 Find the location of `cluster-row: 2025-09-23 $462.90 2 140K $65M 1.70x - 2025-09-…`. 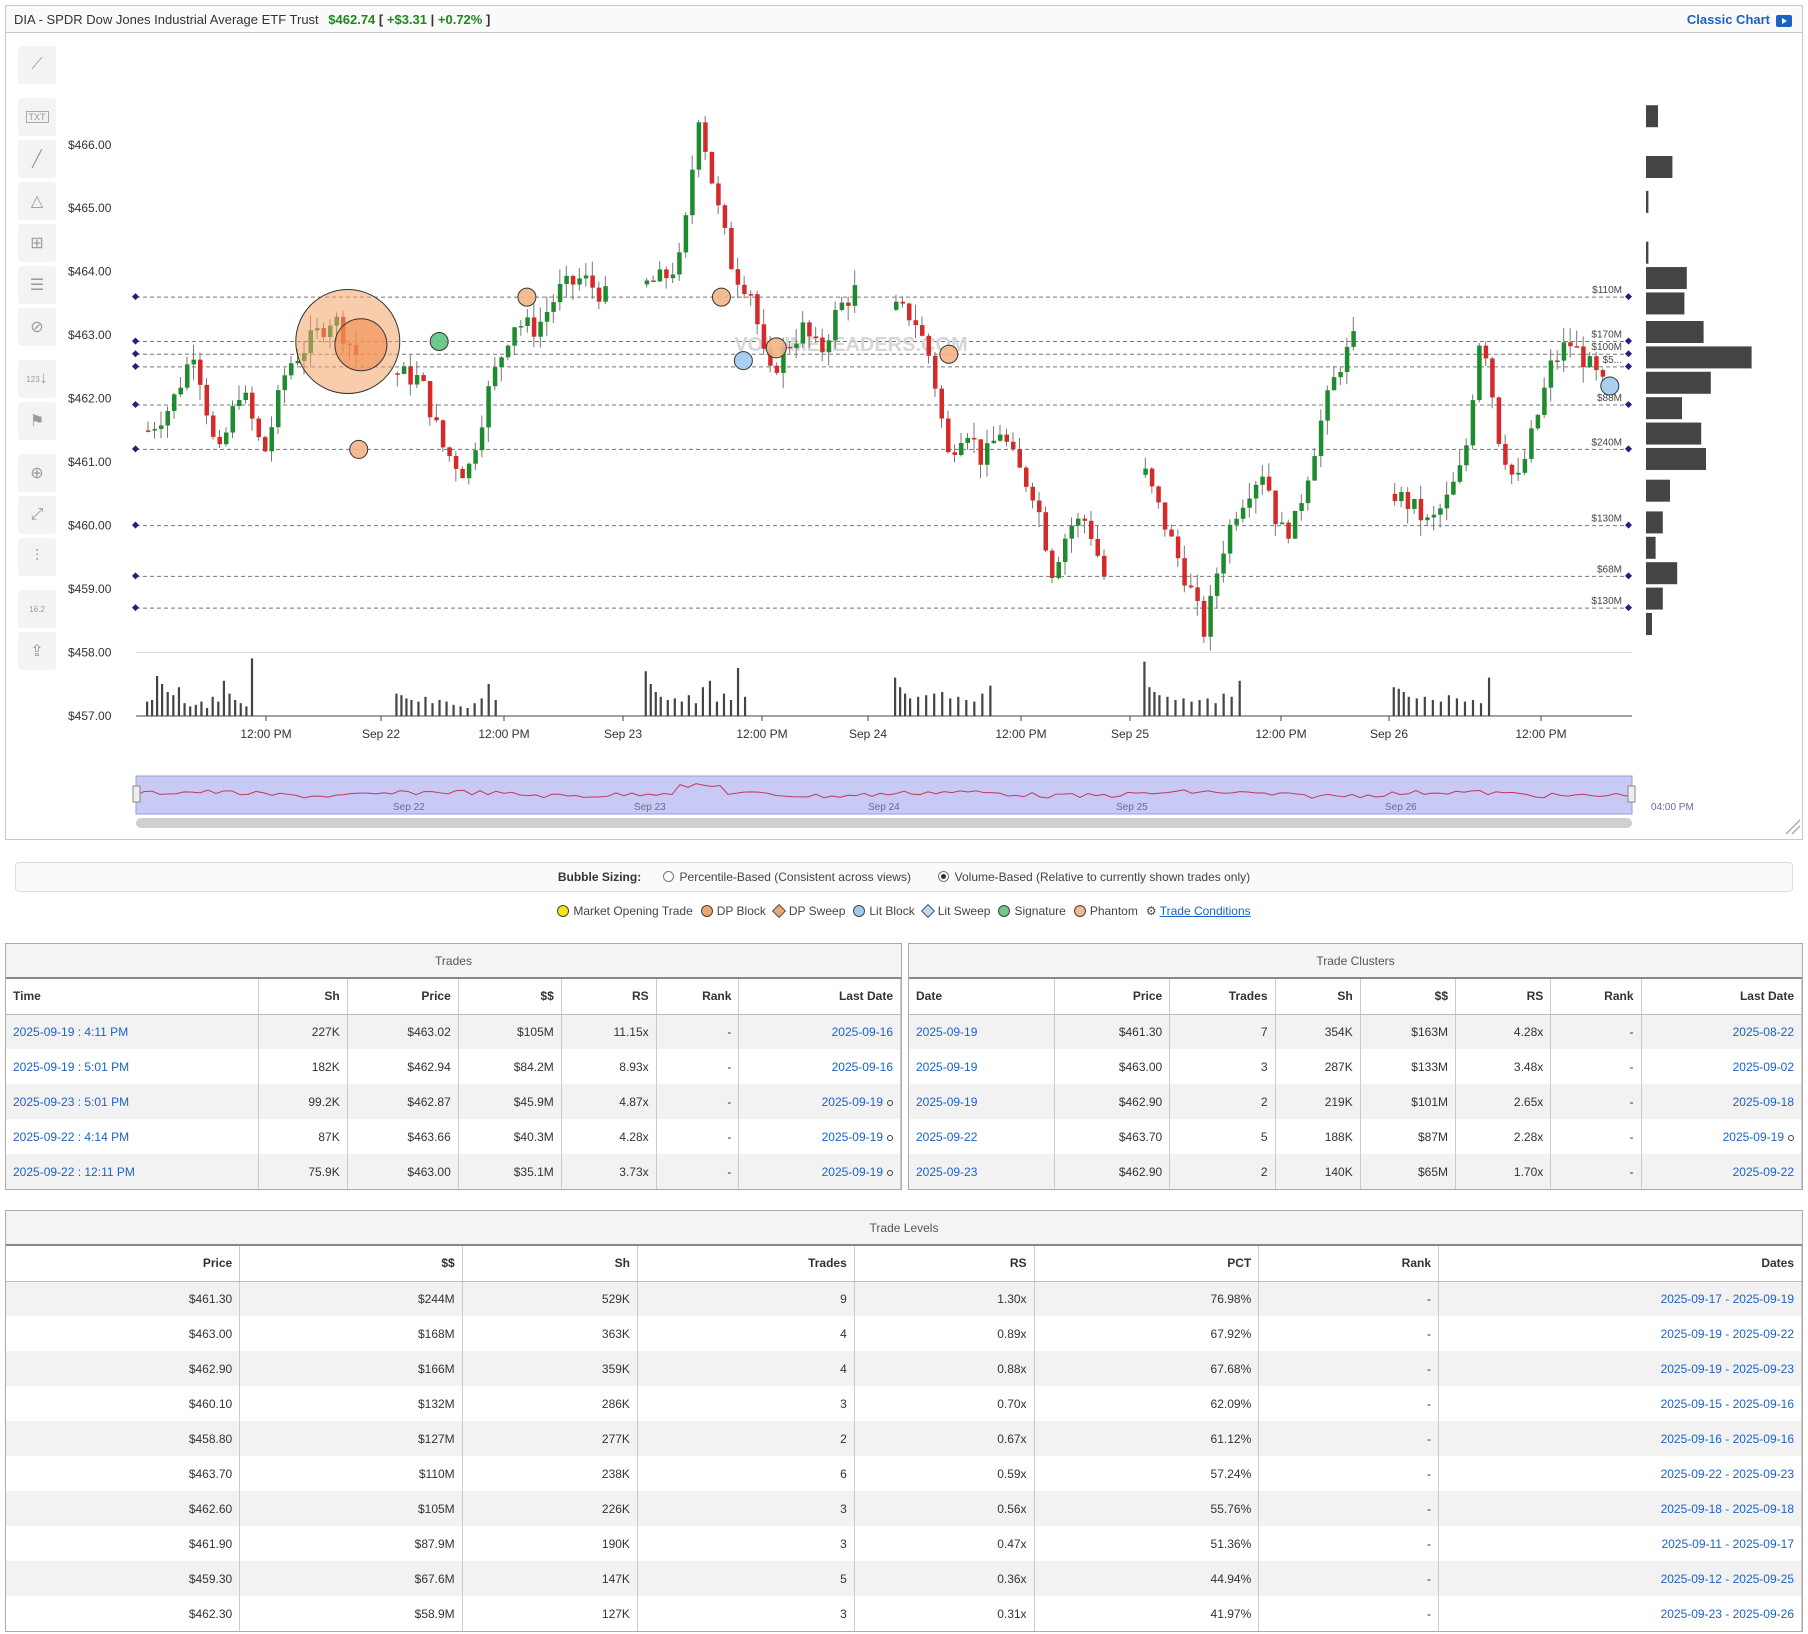

cluster-row: 2025-09-23 $462.90 2 140K $65M 1.70x - 2025-09-… is located at coordinates (1356, 1171).